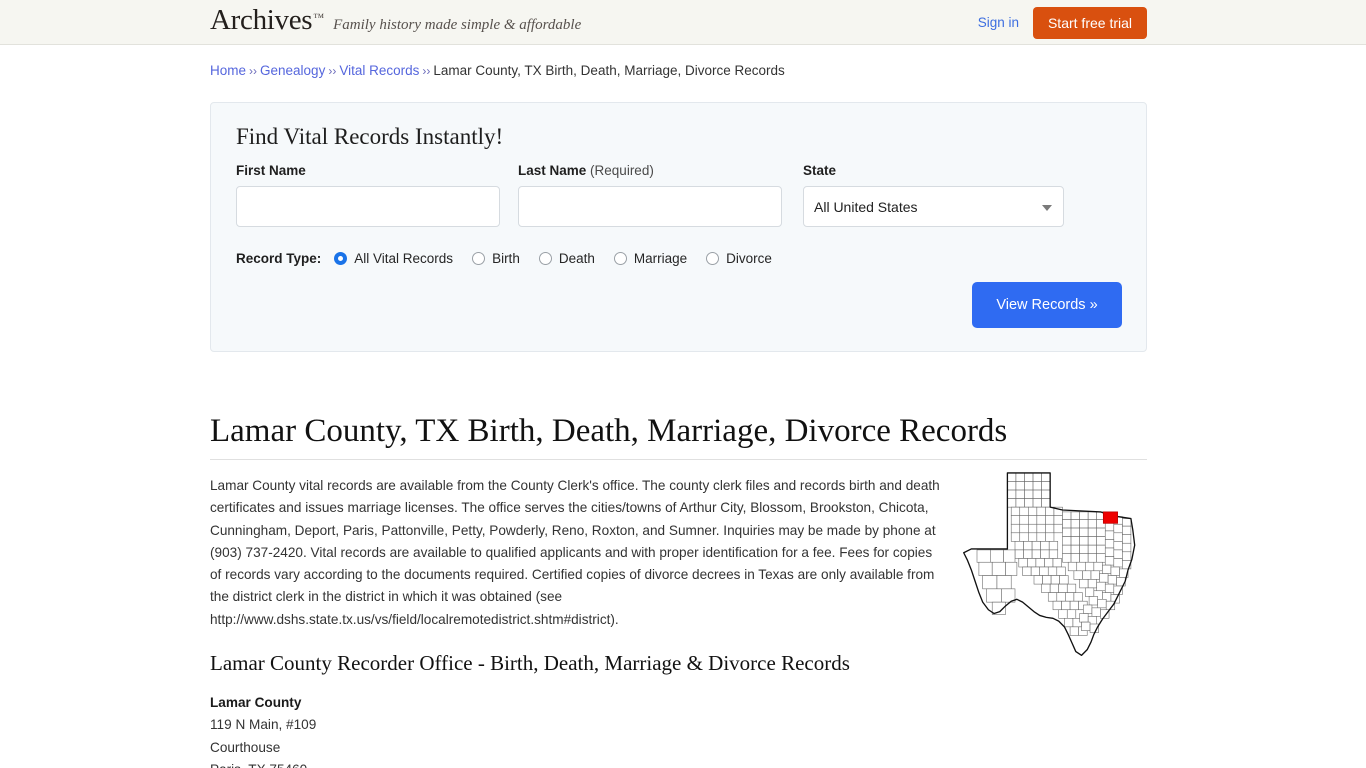  Describe the element at coordinates (228, 70) in the screenshot. I see `breadcrumb-item-home: Home` at that location.